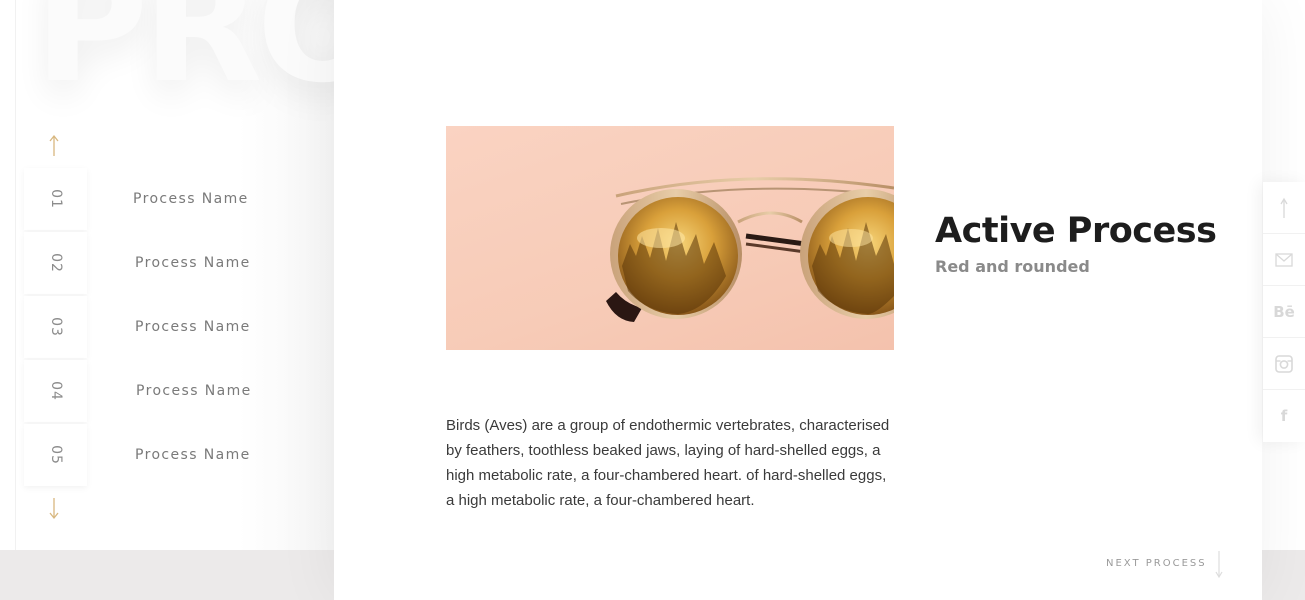 The width and height of the screenshot is (1305, 600). I want to click on process-item-01: 01 Process Name, so click(174, 200).